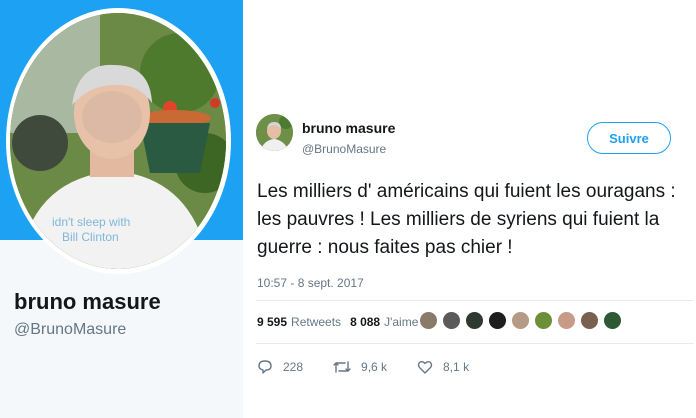 Image resolution: width=696 pixels, height=418 pixels. I want to click on likes-count: 8 088, so click(365, 322).